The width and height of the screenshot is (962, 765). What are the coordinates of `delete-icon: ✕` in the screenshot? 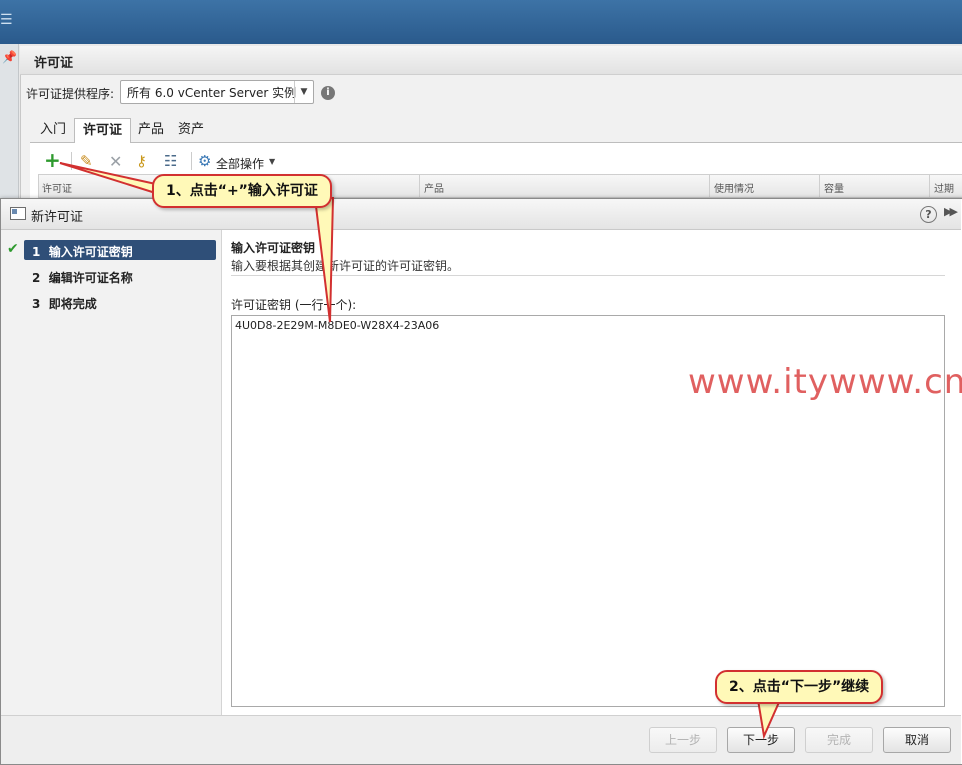 It's located at (115, 161).